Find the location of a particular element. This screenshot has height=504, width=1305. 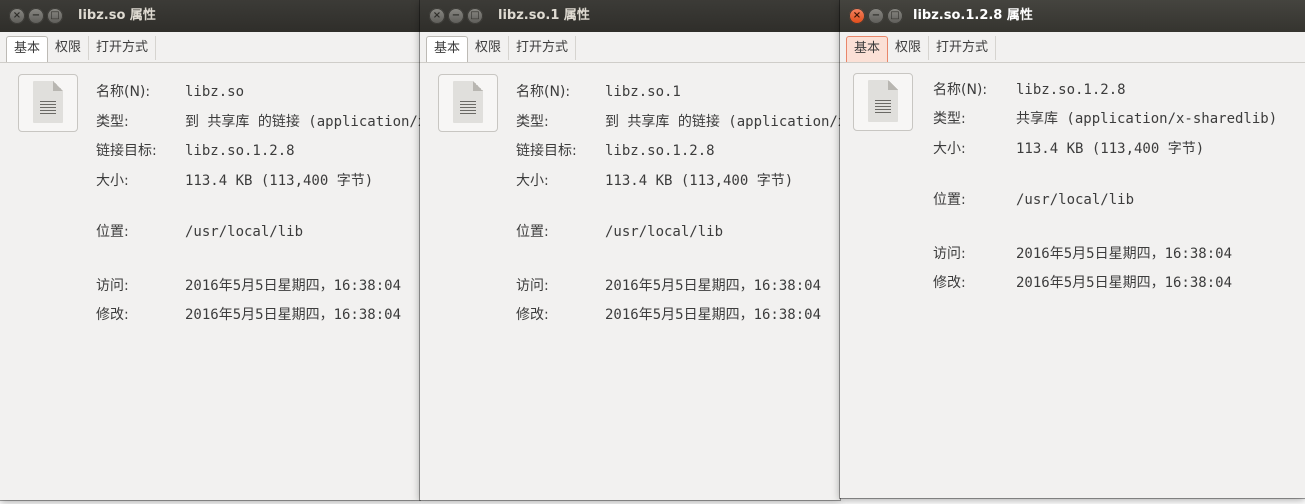

window-title: libz.so 属性 is located at coordinates (117, 15).